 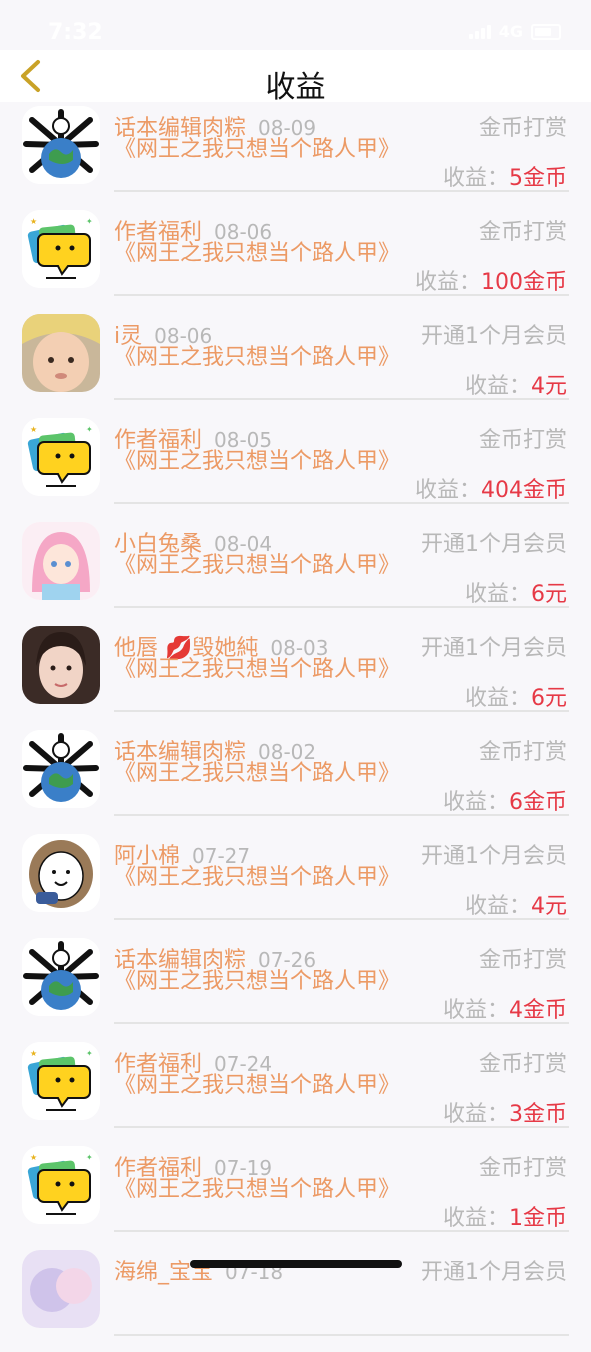 What do you see at coordinates (295, 884) in the screenshot?
I see `income-row: 阿小棉 07-27 开通1个月会员 《网王之我只想当个路人甲》 收益：4元` at bounding box center [295, 884].